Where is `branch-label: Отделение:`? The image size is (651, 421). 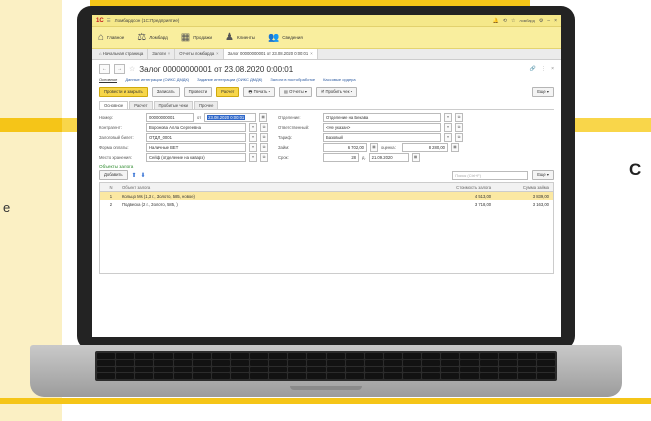 branch-label: Отделение: is located at coordinates (289, 117).